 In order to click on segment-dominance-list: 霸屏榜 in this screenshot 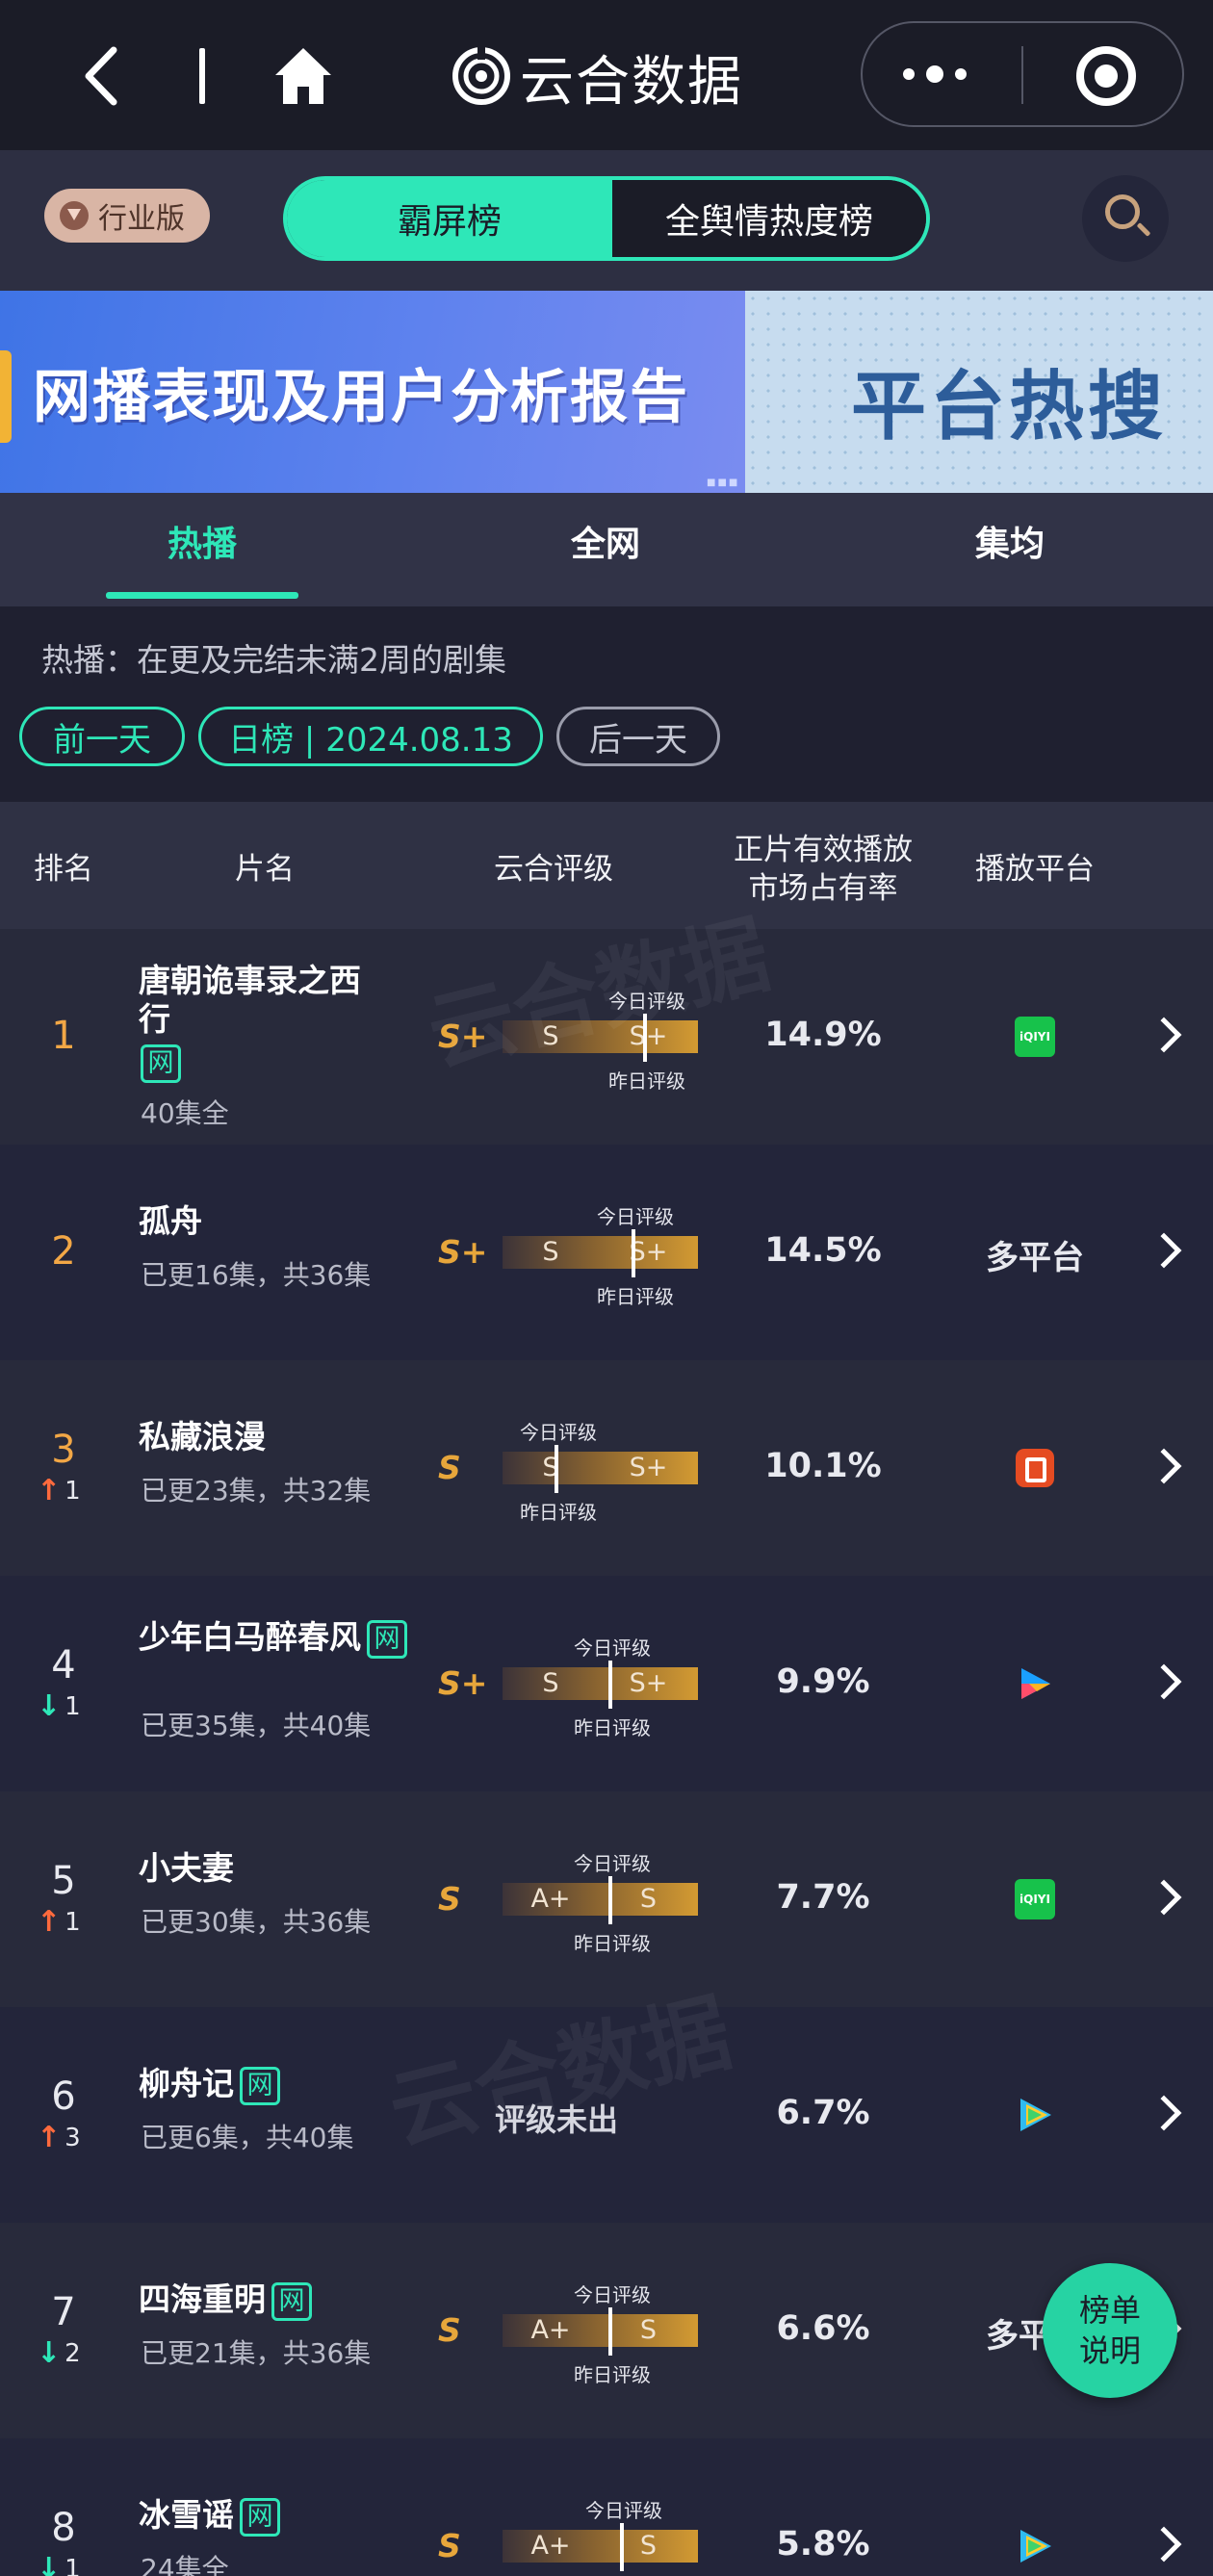, I will do `click(450, 218)`.